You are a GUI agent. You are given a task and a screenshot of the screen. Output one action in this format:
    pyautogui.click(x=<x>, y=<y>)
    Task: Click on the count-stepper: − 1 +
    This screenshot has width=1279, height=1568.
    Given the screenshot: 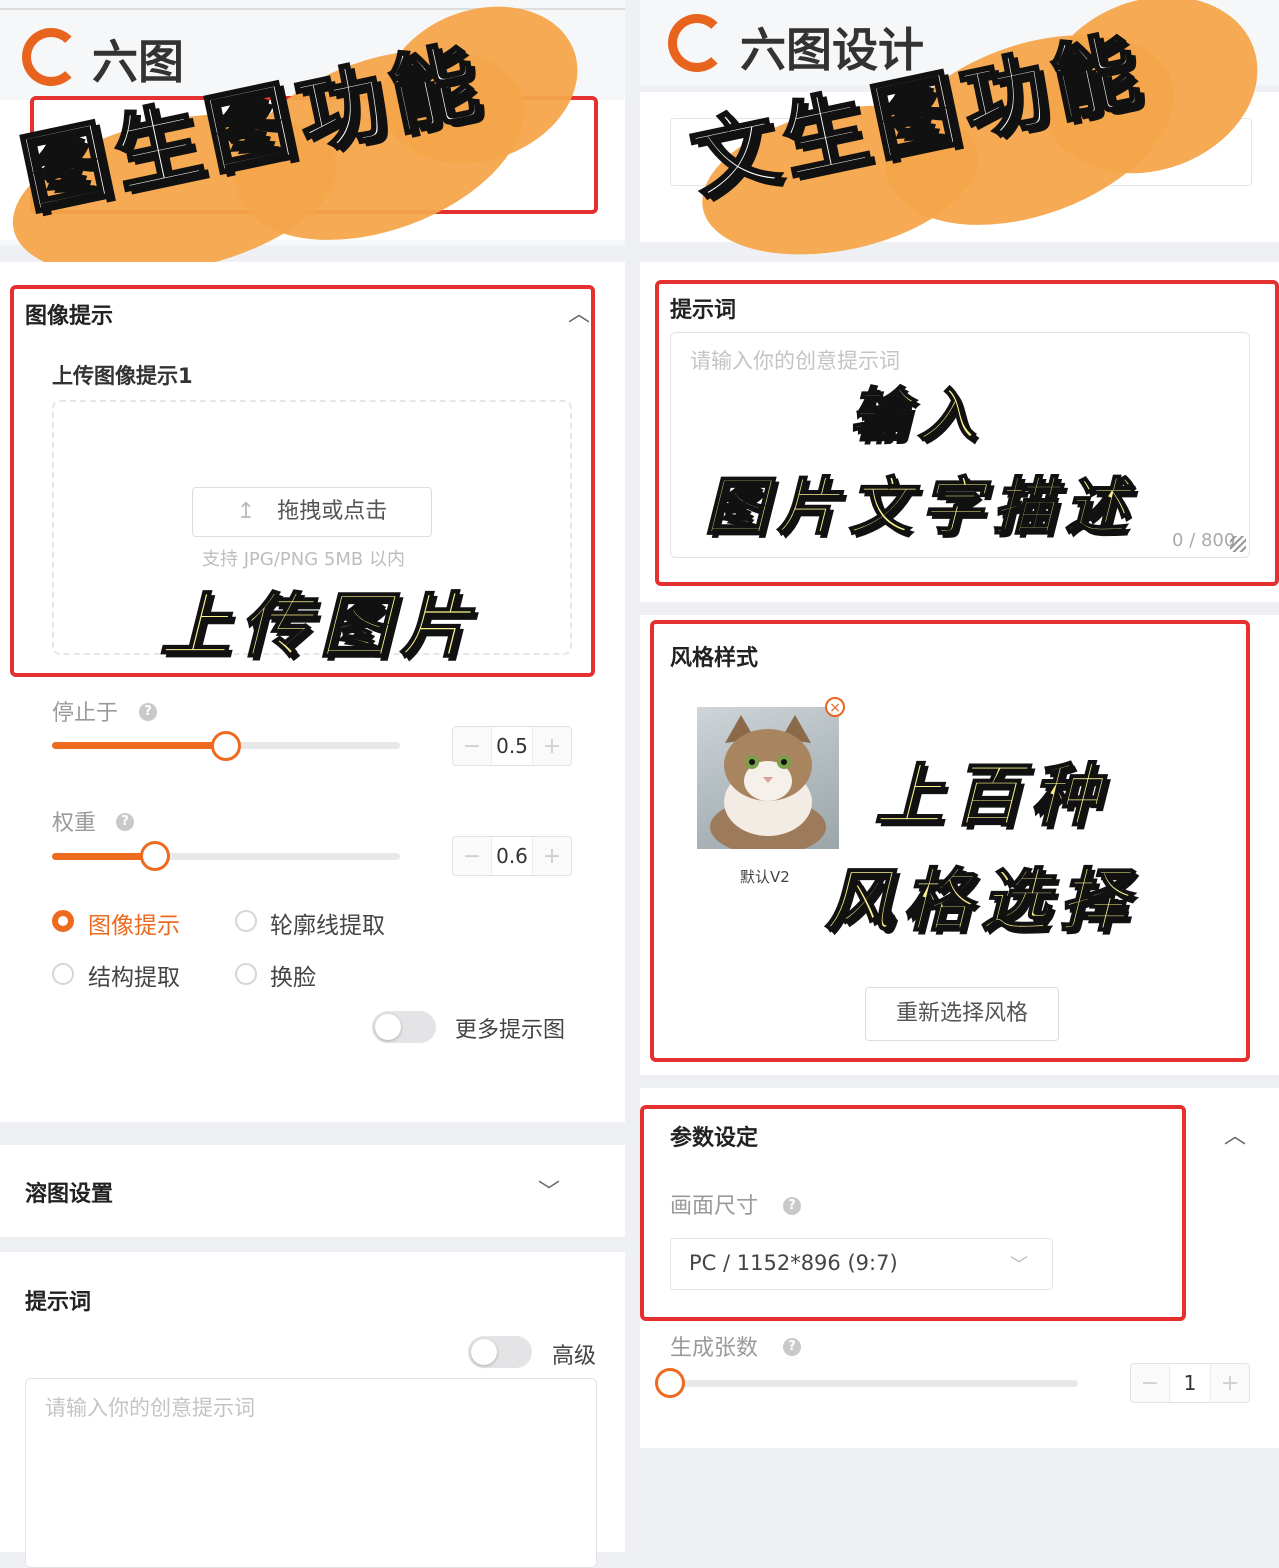 What is the action you would take?
    pyautogui.click(x=1190, y=1383)
    